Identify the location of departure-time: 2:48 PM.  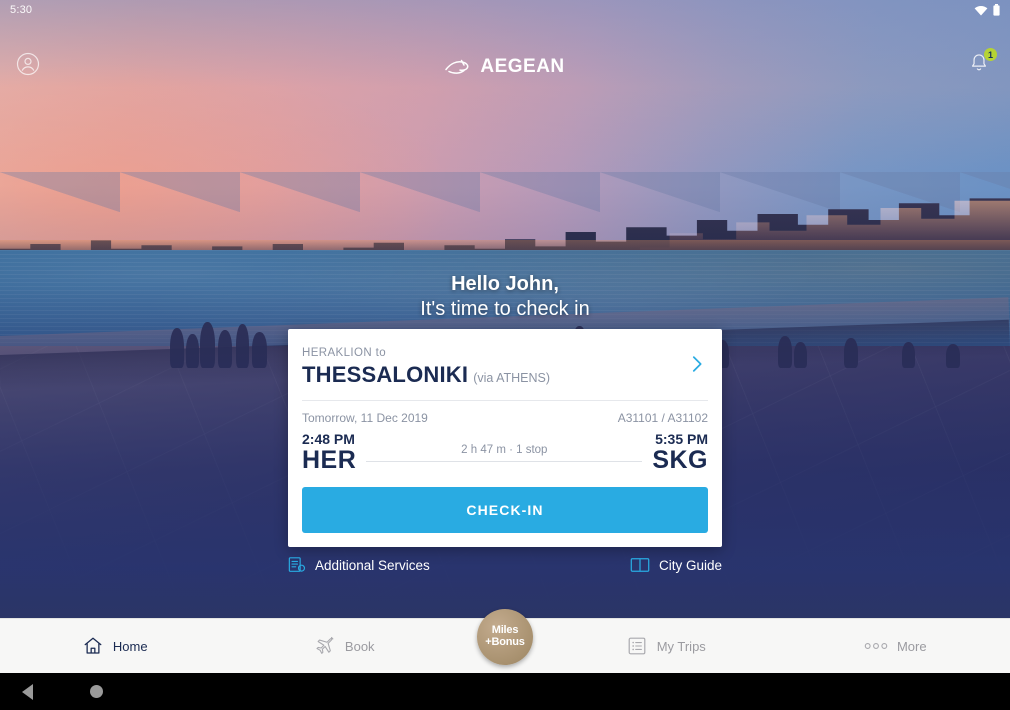
(328, 439).